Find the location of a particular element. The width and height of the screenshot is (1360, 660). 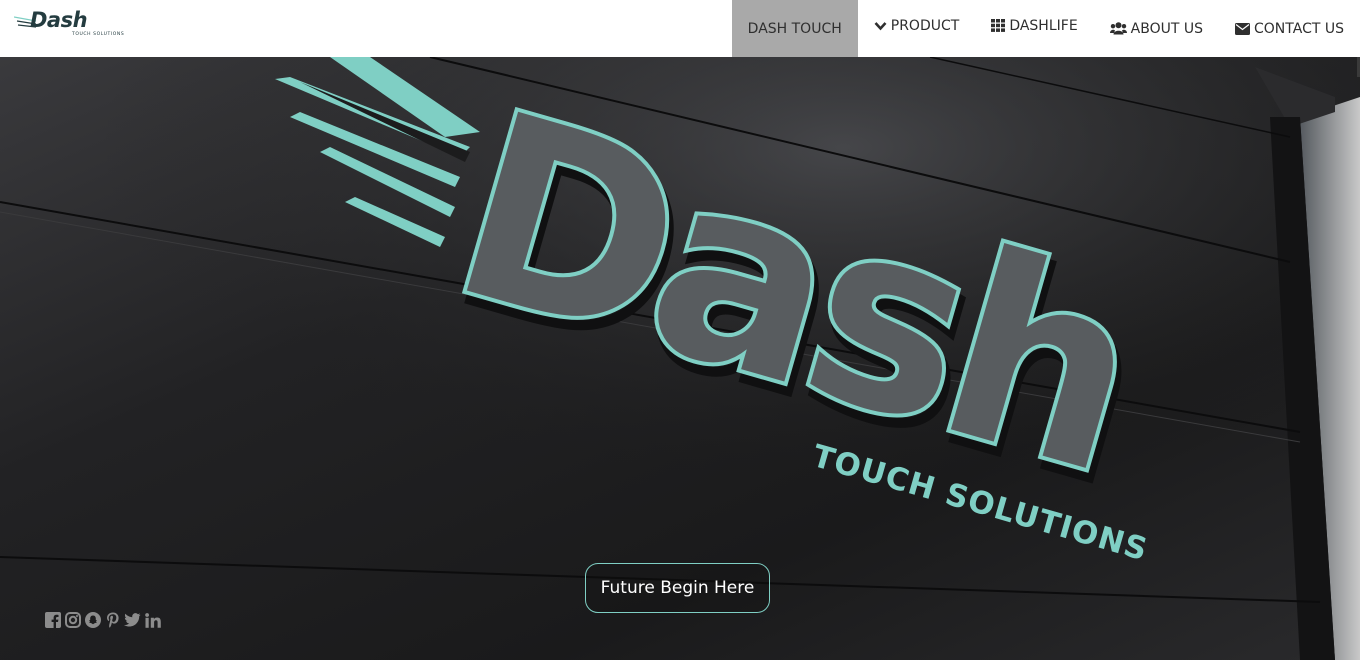

future-begin-here-button: Future Begin Here is located at coordinates (677, 588).